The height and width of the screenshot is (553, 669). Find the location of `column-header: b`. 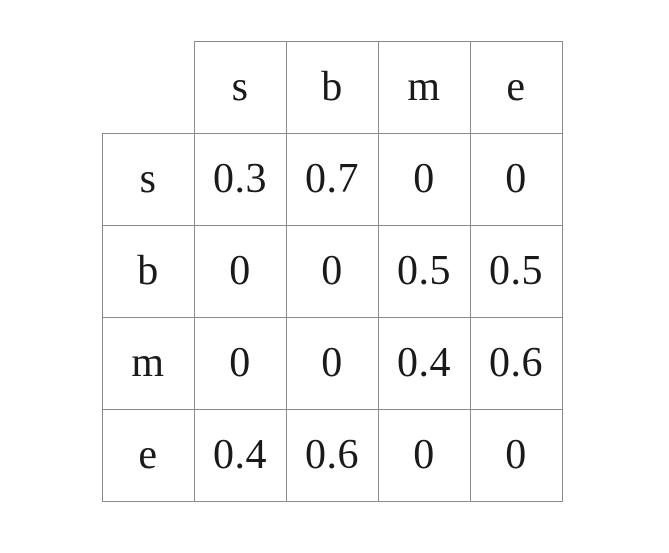

column-header: b is located at coordinates (332, 87).